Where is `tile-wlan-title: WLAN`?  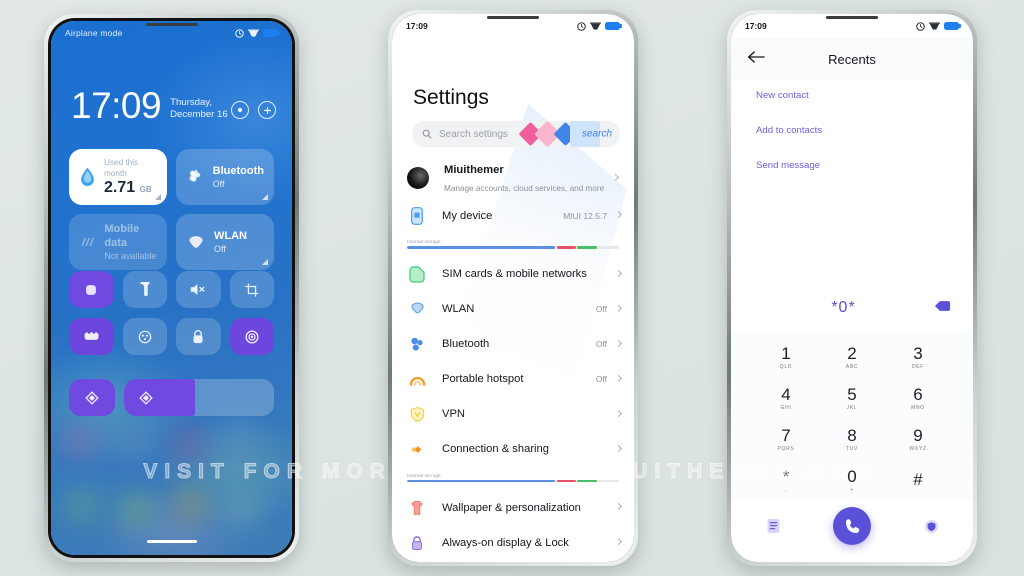 tile-wlan-title: WLAN is located at coordinates (230, 236).